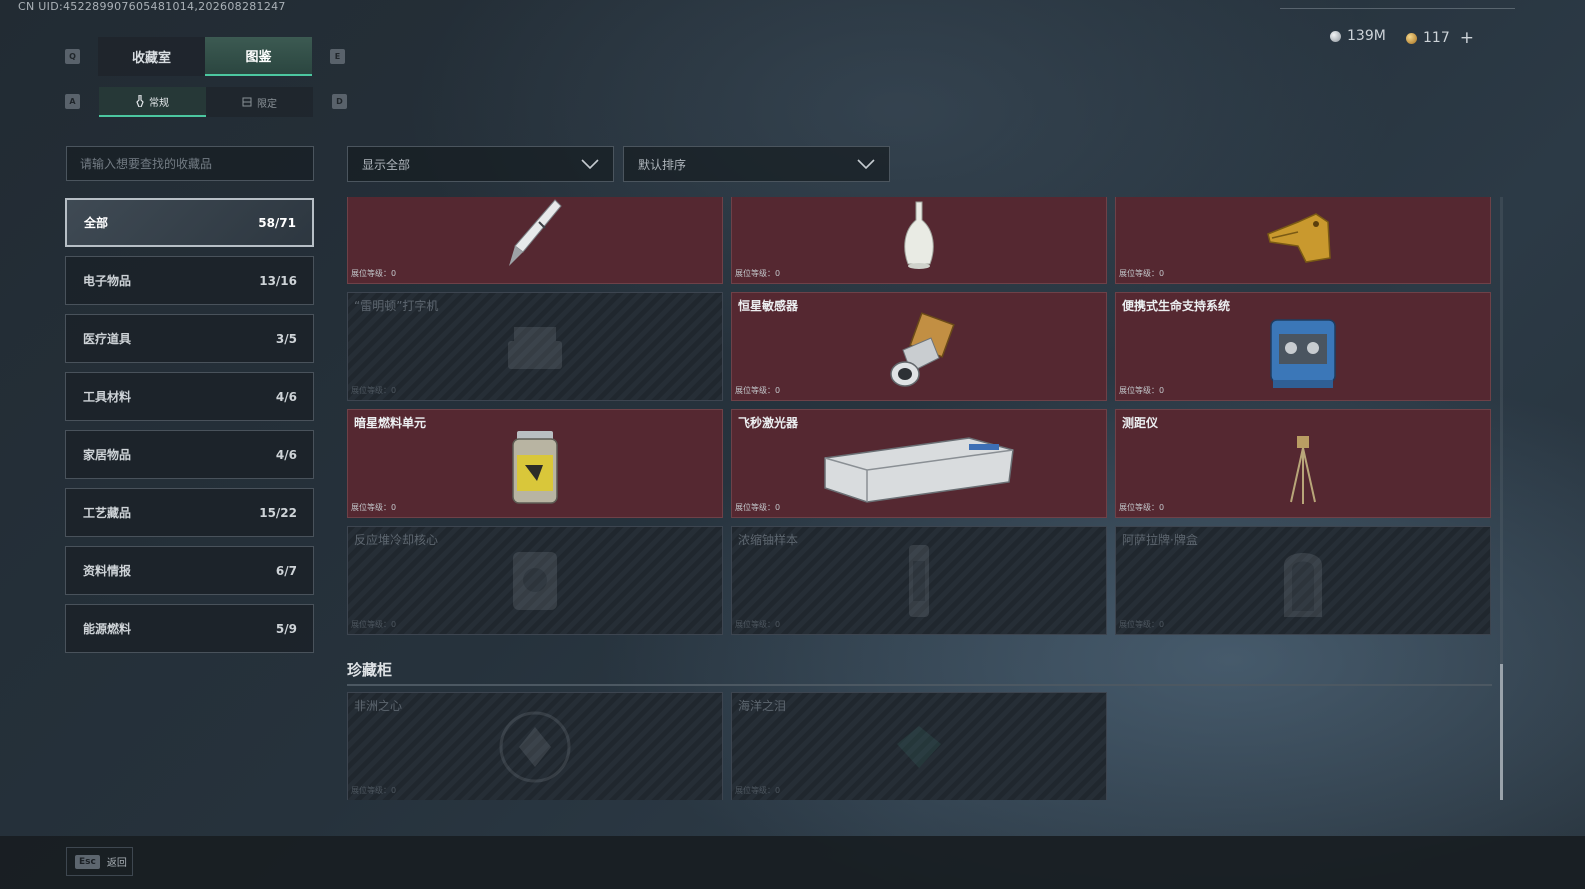 The image size is (1585, 889). Describe the element at coordinates (151, 56) in the screenshot. I see `tab-collection-room: 收藏室` at that location.